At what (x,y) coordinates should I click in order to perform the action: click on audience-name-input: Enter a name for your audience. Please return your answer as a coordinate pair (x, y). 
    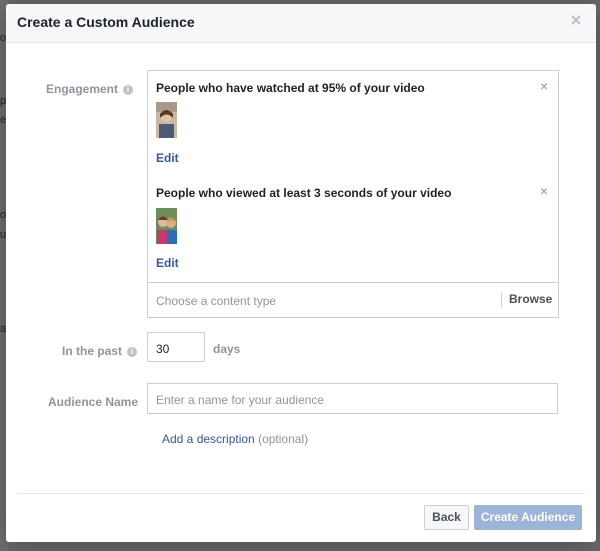
    Looking at the image, I should click on (352, 398).